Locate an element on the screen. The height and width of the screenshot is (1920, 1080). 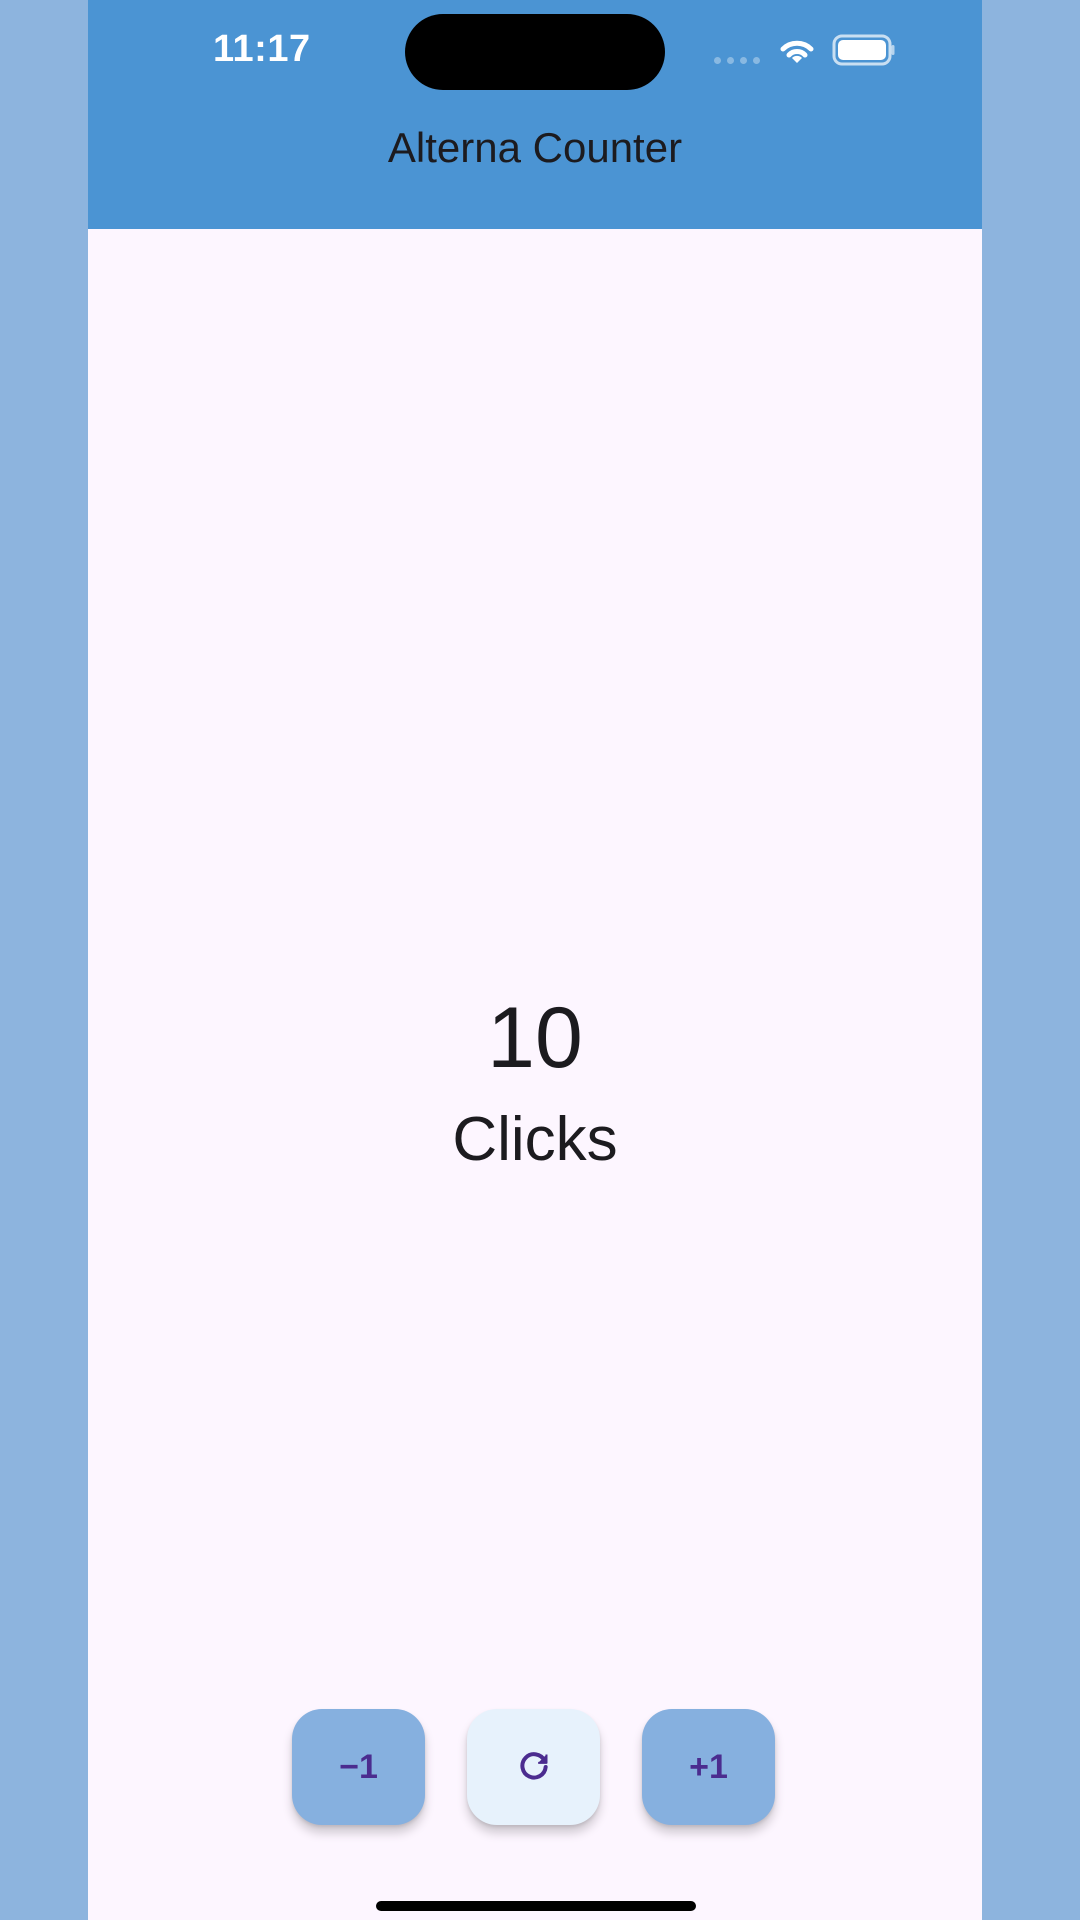
decrement-button: −1 is located at coordinates (358, 1767).